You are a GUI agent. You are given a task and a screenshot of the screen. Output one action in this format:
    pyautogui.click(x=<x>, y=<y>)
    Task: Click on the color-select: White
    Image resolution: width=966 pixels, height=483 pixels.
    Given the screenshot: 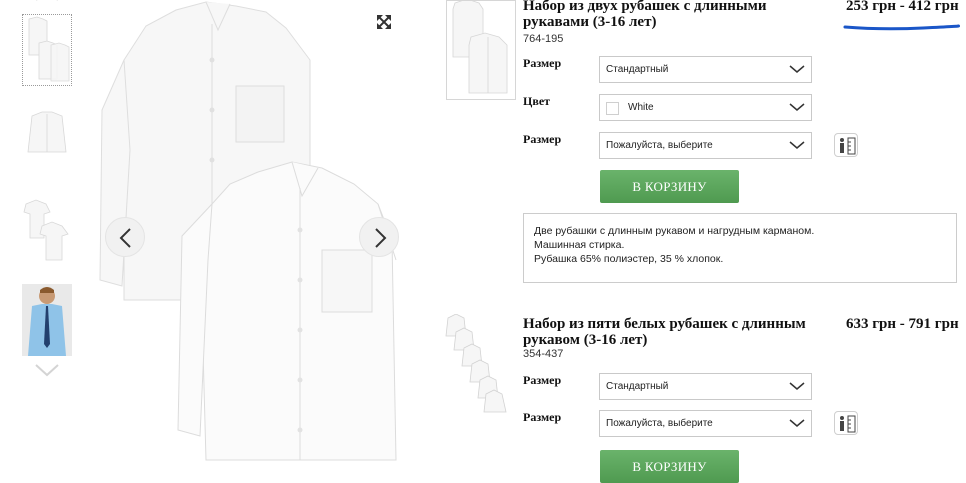 What is the action you would take?
    pyautogui.click(x=705, y=107)
    